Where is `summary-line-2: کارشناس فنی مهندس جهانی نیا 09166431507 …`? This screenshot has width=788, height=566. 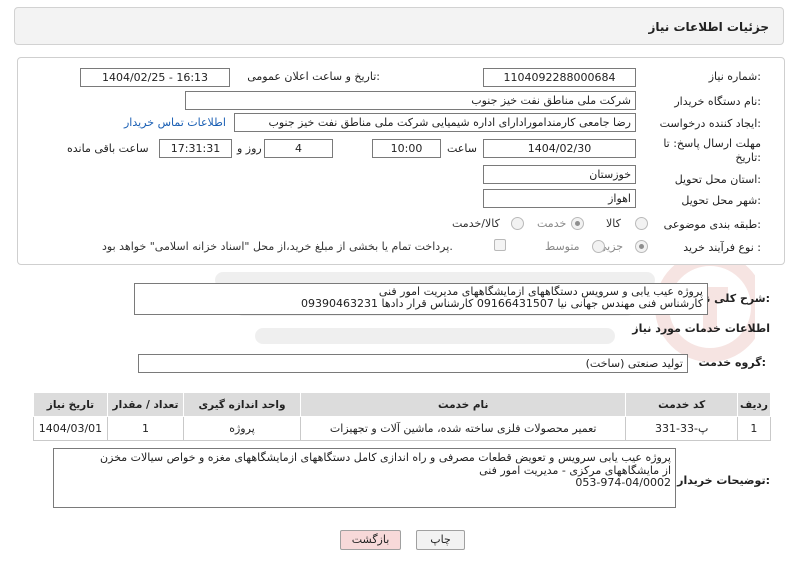
summary-line-2: کارشناس فنی مهندس جهانی نیا 09166431507 … is located at coordinates (502, 303).